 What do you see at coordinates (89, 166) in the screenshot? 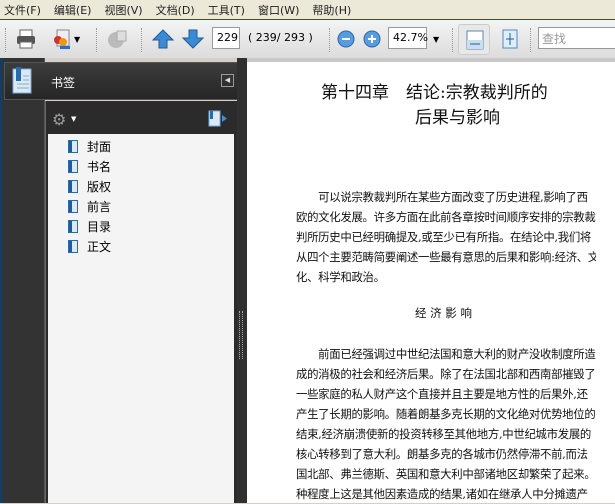
I see `bookmark-item: 书名` at bounding box center [89, 166].